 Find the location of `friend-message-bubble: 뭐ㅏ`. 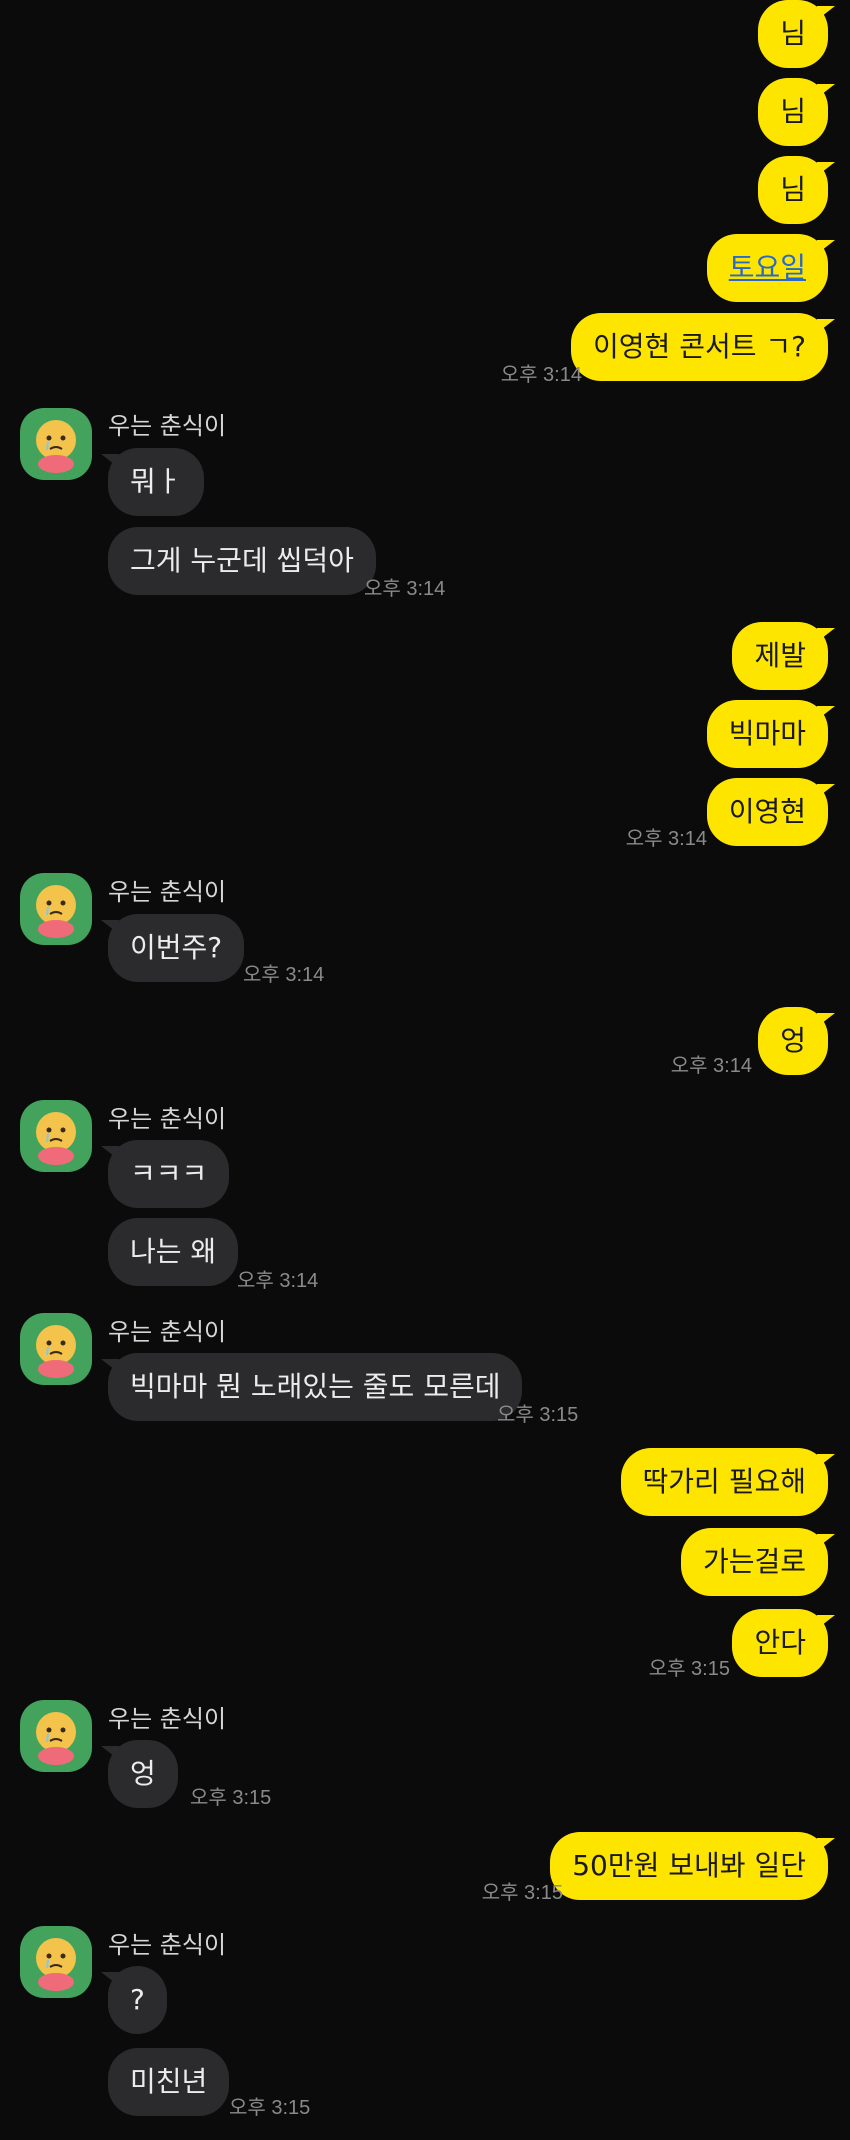

friend-message-bubble: 뭐ㅏ is located at coordinates (152, 482).